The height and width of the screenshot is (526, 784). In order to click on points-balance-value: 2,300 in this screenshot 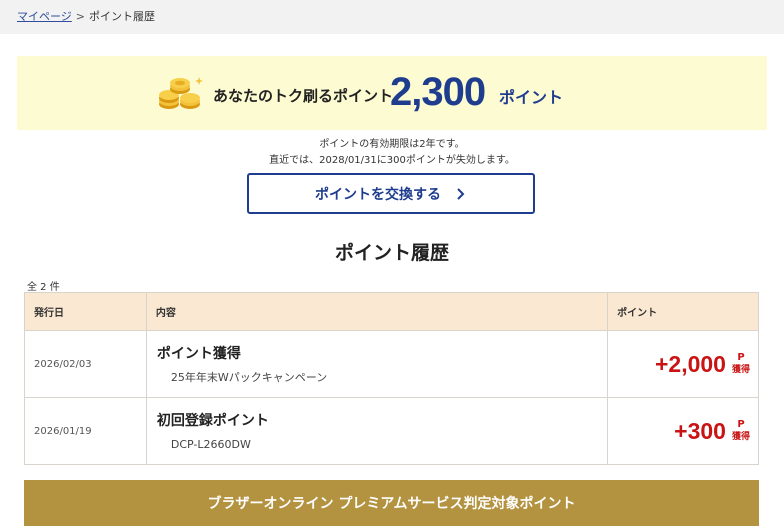, I will do `click(438, 92)`.